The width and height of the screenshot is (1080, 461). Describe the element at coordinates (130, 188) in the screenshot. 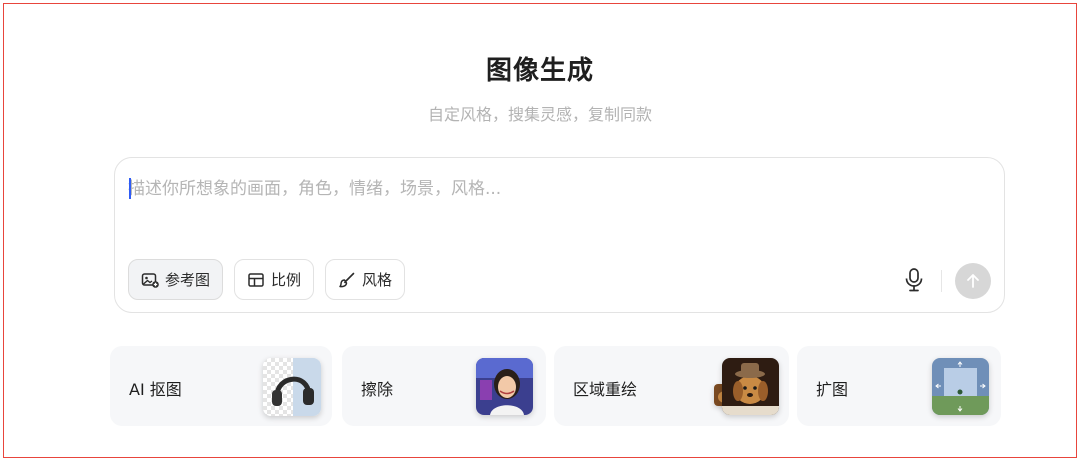

I see `text-caret` at that location.